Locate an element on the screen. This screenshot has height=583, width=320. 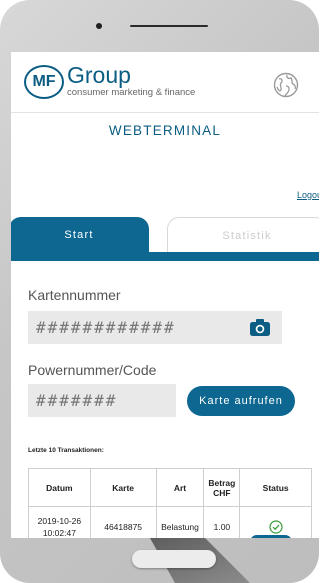
column-header-status: Status is located at coordinates (275, 487).